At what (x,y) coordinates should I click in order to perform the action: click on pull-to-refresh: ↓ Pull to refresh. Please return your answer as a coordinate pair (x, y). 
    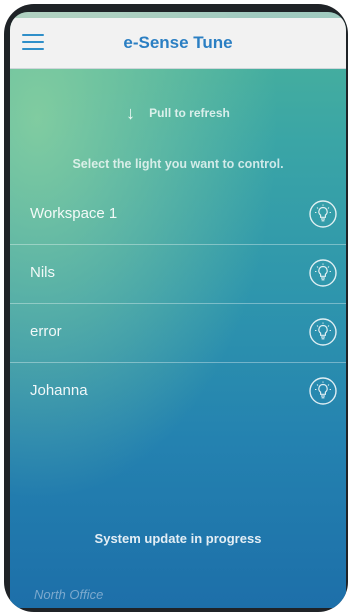
    Looking at the image, I should click on (178, 113).